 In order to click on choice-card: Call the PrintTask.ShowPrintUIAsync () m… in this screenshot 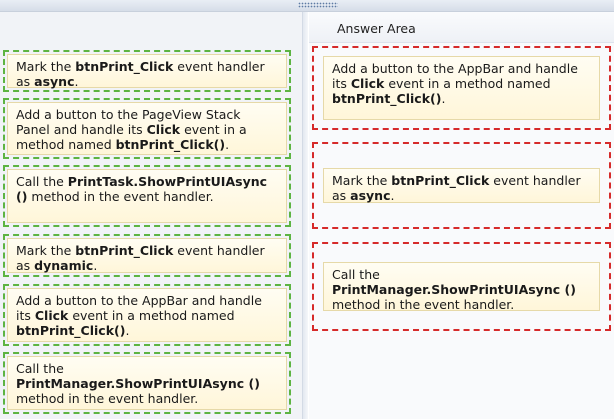, I will do `click(147, 196)`.